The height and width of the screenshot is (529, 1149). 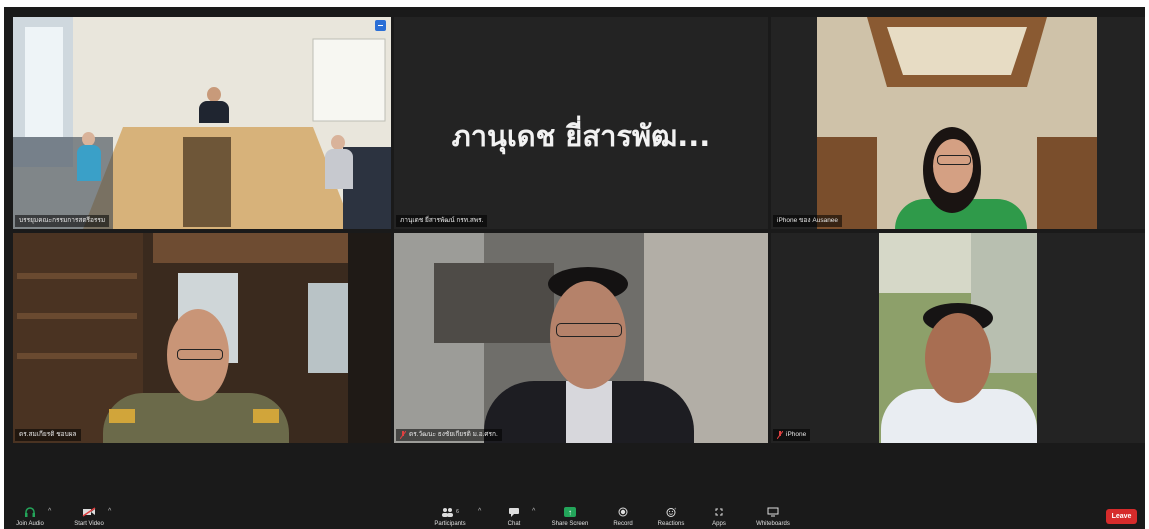 What do you see at coordinates (581, 338) in the screenshot?
I see `video-tile-suit: ดร.วัฒนะ ธงชัยเกียรติ ม.อ.ศรก.` at bounding box center [581, 338].